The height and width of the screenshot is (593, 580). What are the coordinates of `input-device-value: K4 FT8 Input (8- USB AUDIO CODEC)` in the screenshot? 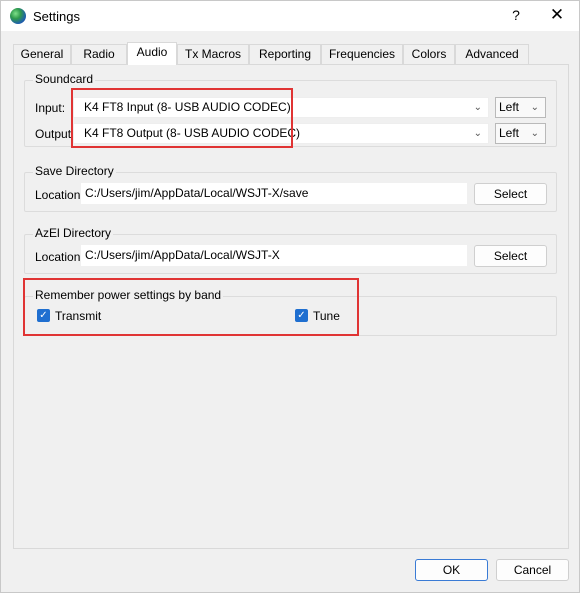 It's located at (187, 107).